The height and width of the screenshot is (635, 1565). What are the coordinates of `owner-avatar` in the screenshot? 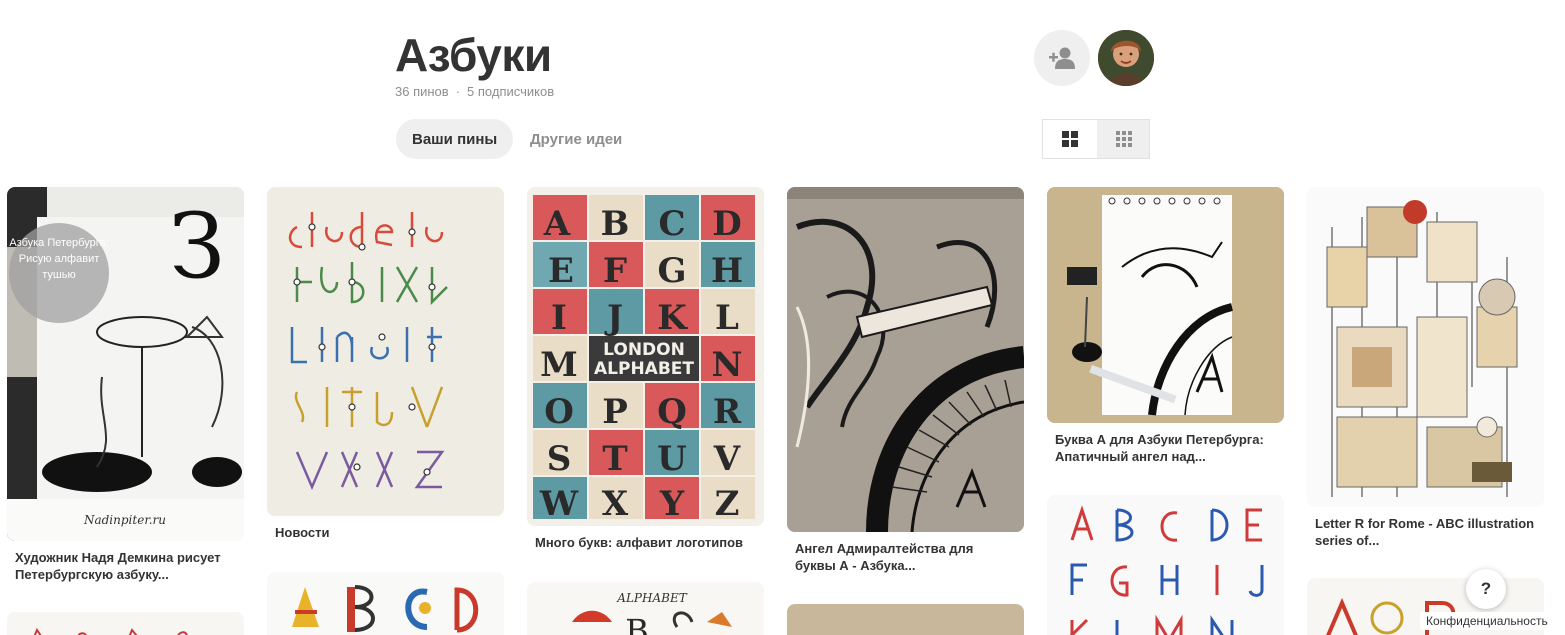 It's located at (1126, 58).